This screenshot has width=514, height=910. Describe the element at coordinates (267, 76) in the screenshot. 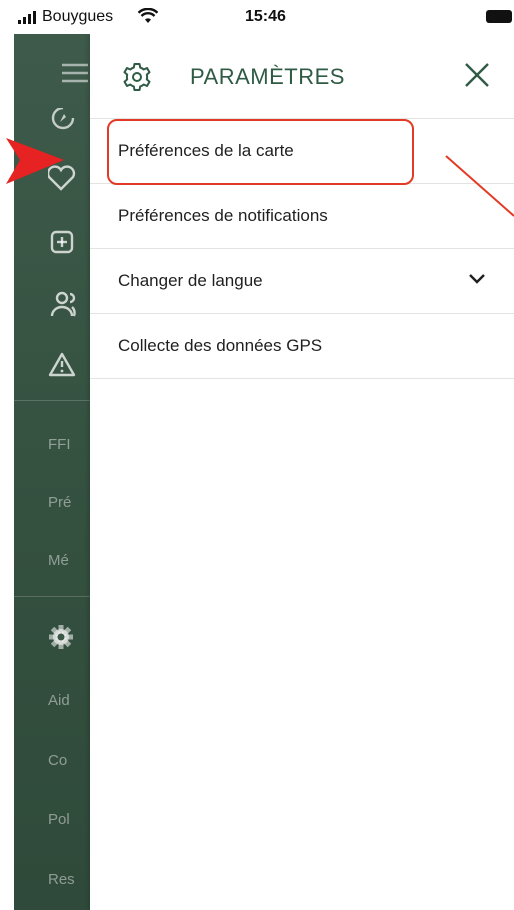

I see `page-title: PARAMÈTRES` at that location.